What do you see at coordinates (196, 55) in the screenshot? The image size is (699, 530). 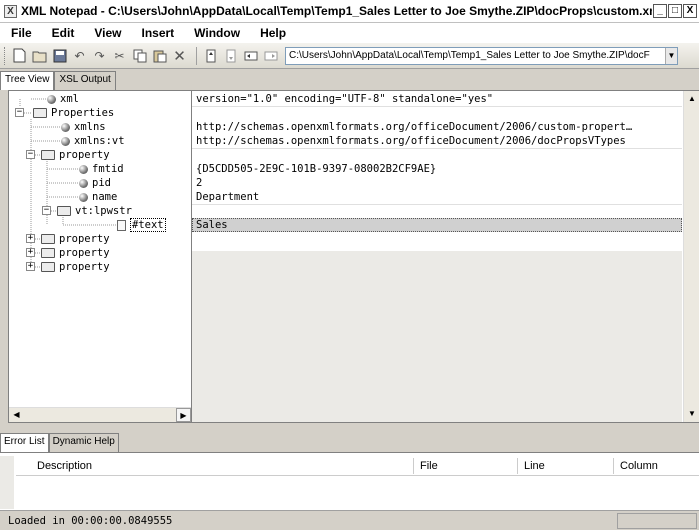 I see `toolbar-separator` at bounding box center [196, 55].